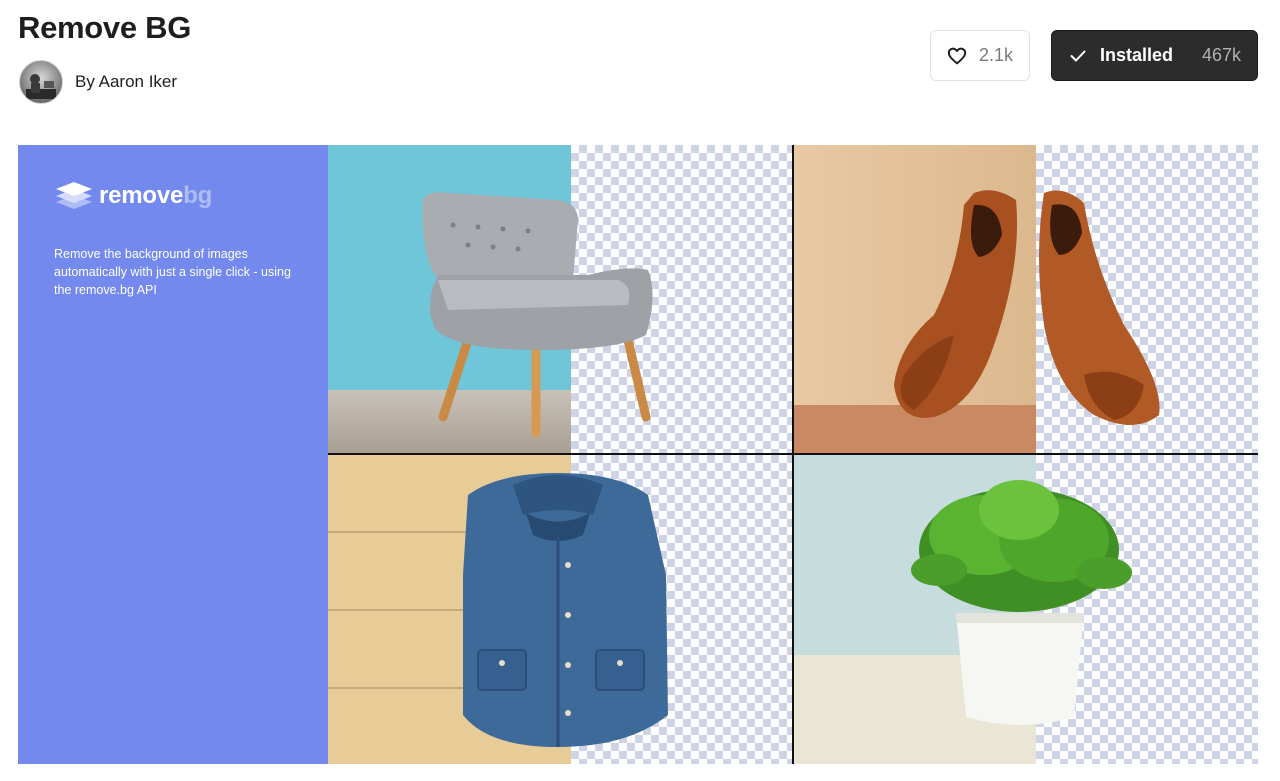 This screenshot has width=1280, height=781. What do you see at coordinates (957, 55) in the screenshot?
I see `heart-icon` at bounding box center [957, 55].